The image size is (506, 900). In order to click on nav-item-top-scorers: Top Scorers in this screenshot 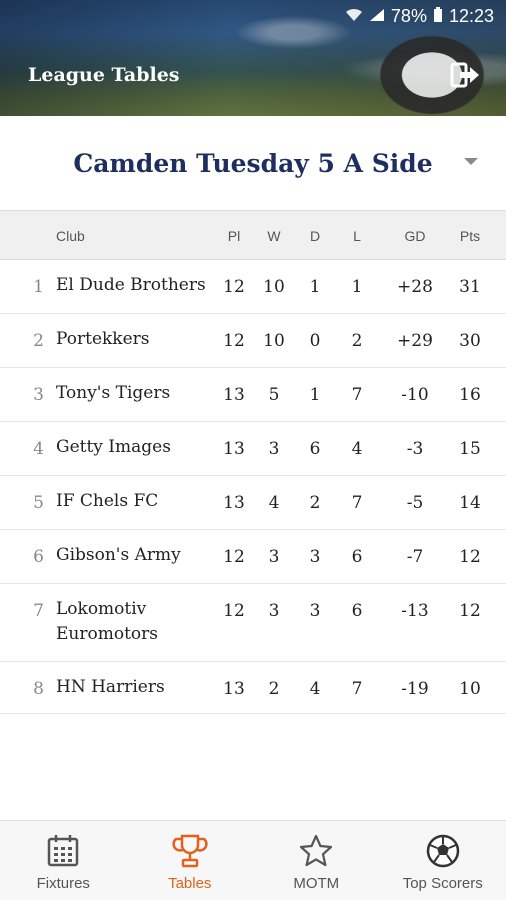, I will do `click(443, 860)`.